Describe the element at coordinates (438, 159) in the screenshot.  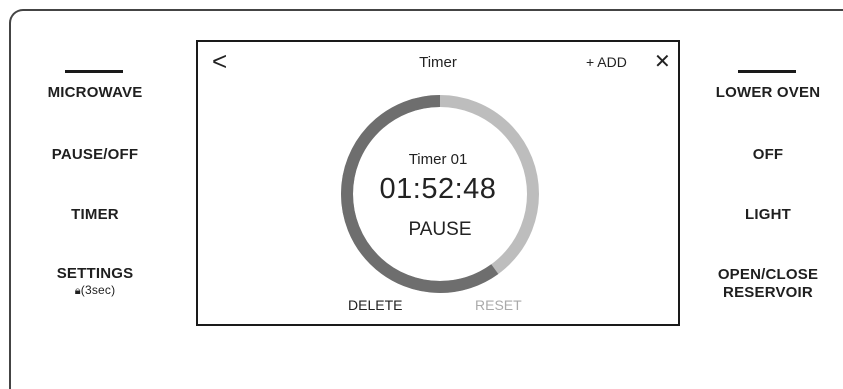
I see `timer-name: Timer 01` at that location.